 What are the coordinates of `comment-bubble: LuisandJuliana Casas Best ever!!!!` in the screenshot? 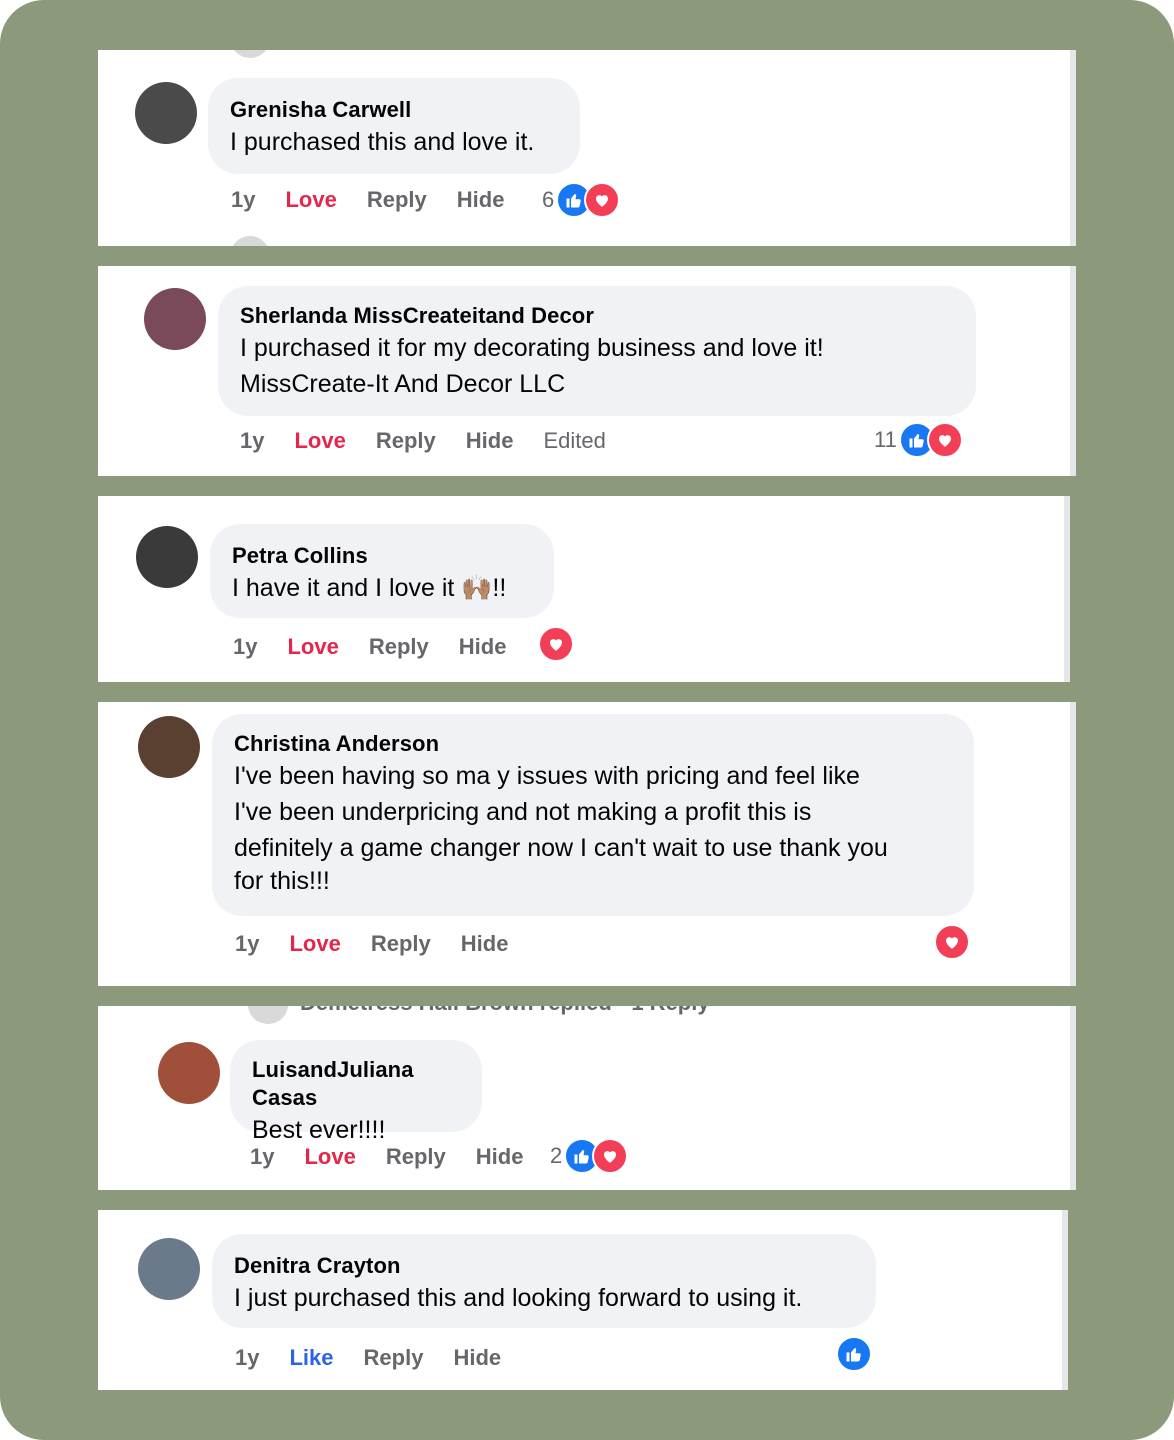 It's located at (356, 1092).